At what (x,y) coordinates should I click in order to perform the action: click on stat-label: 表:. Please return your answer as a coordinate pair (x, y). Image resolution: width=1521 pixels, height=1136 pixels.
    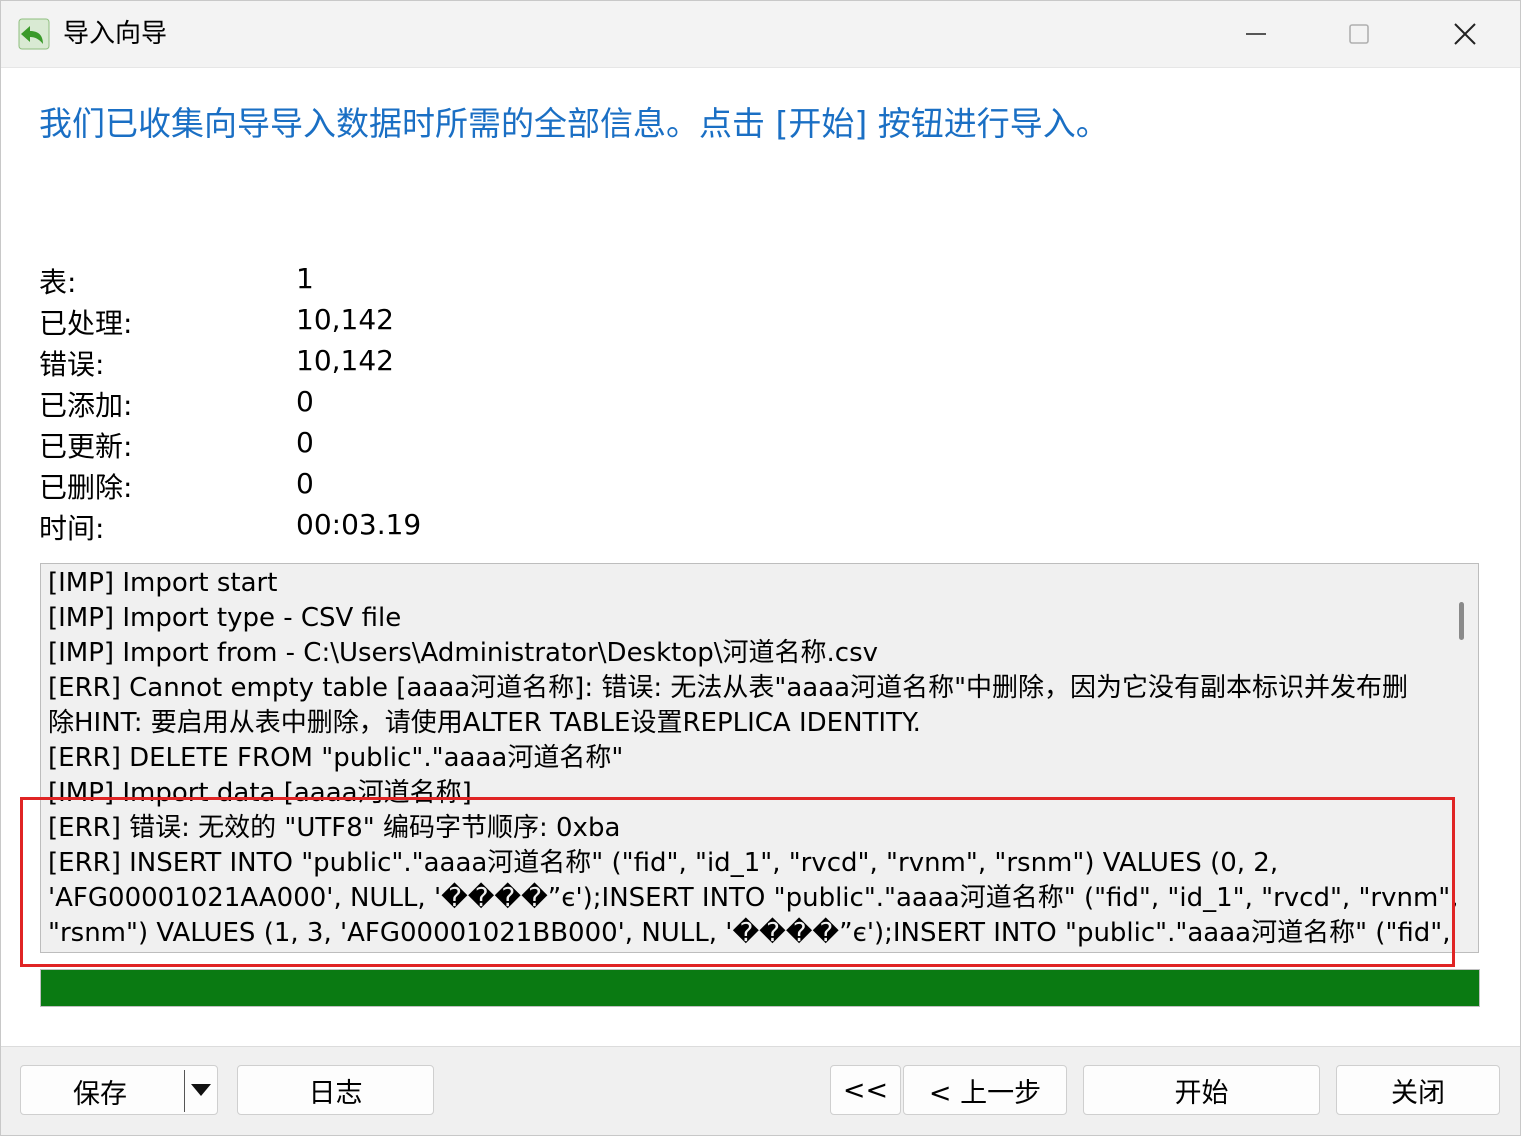
    Looking at the image, I should click on (58, 282).